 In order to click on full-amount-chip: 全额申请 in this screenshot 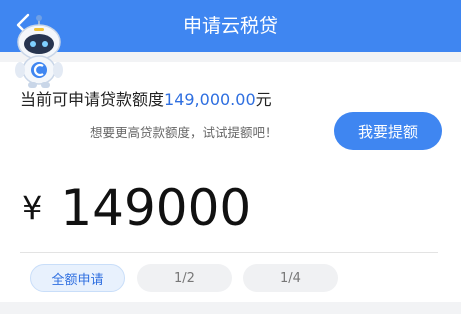, I will do `click(77, 278)`.